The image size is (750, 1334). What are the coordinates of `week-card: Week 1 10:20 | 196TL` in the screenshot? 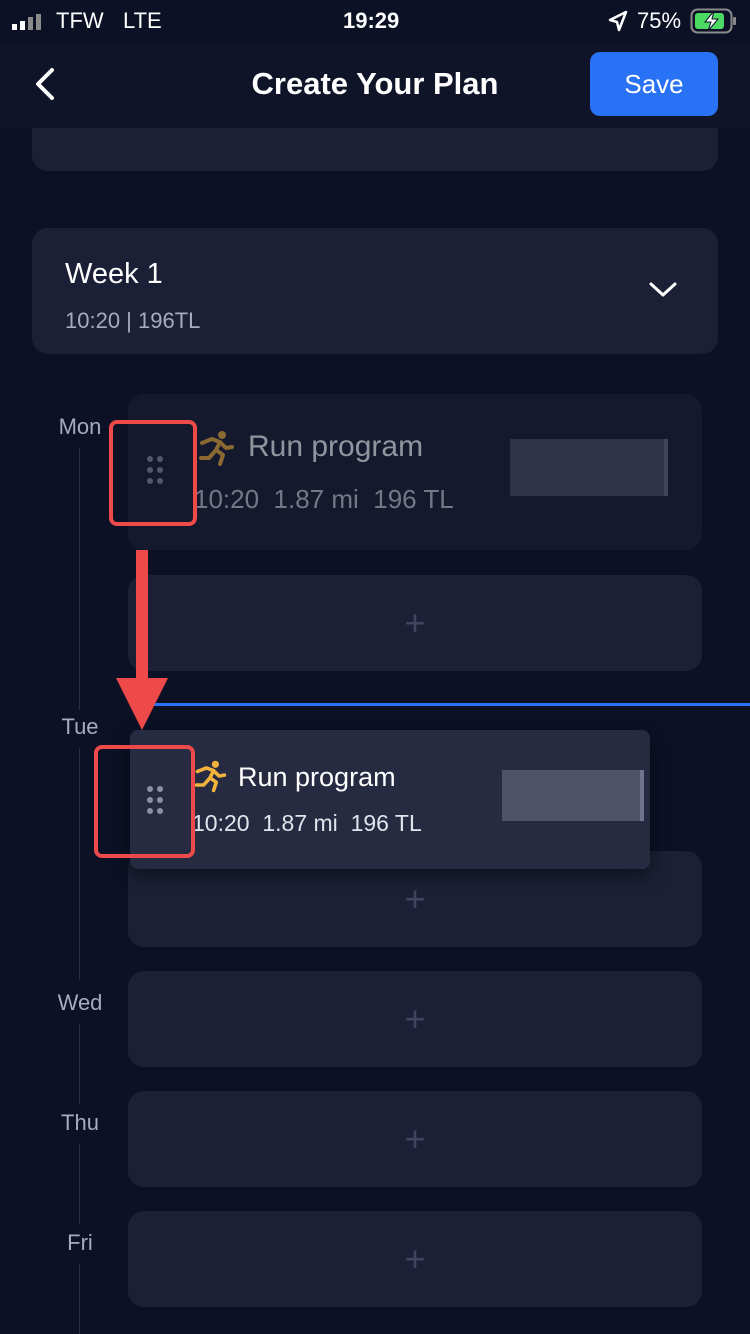 It's located at (375, 291).